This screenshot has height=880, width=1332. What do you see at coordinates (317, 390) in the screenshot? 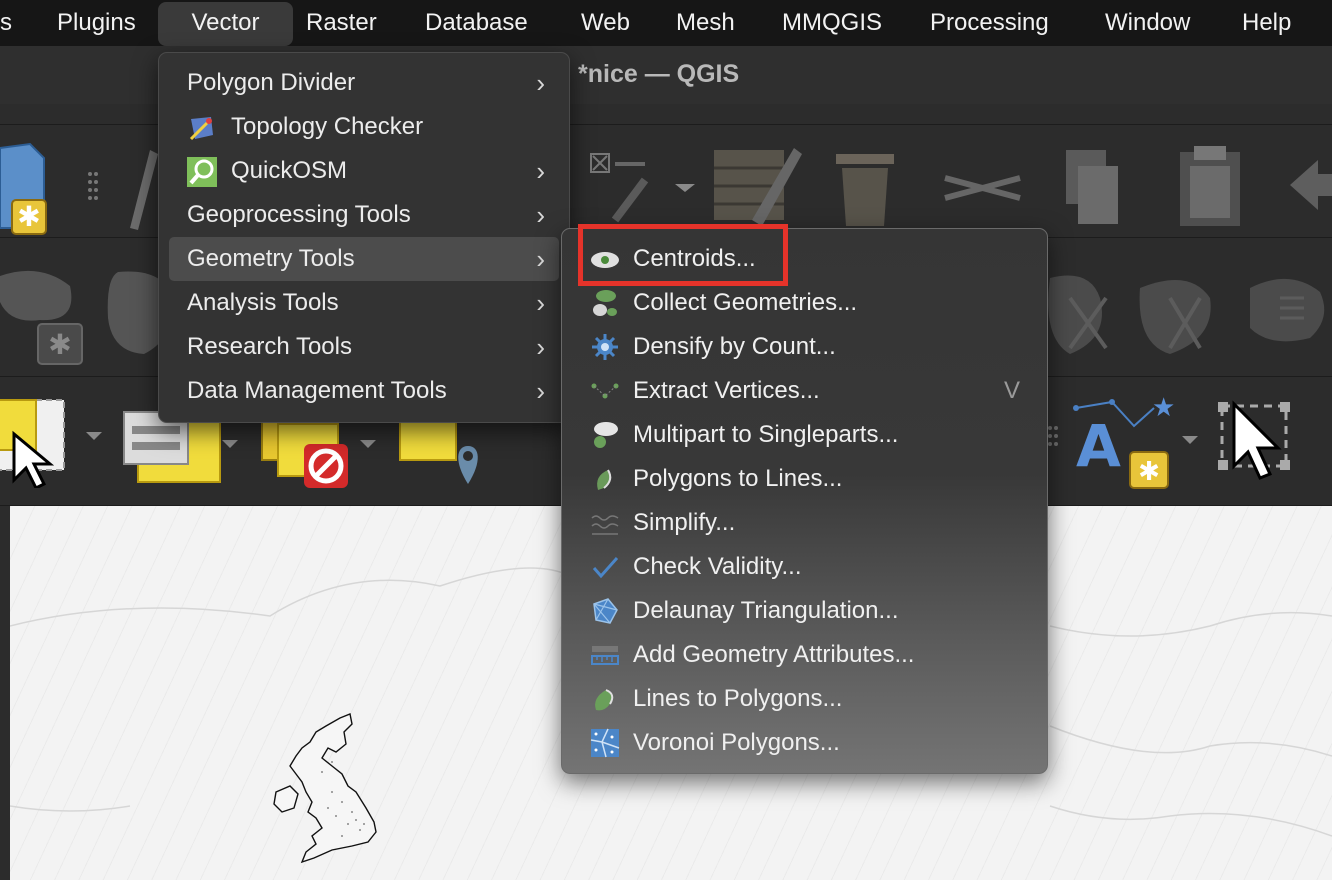
I see `menu-item-label: Data Management Tools` at bounding box center [317, 390].